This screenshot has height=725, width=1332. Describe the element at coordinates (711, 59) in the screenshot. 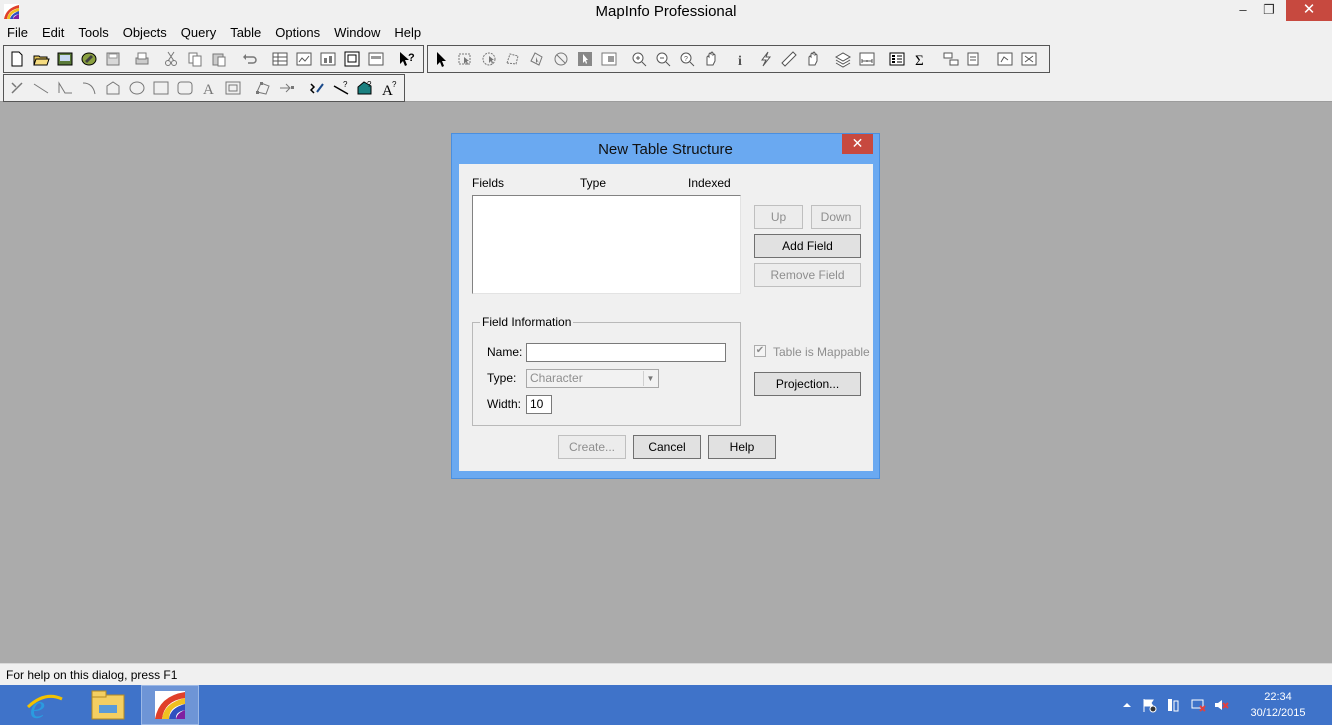

I see `grabber-hand-icon` at that location.